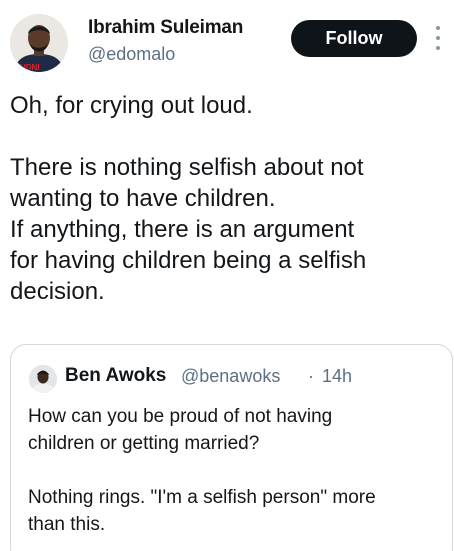 The width and height of the screenshot is (454, 551). What do you see at coordinates (30, 67) in the screenshot?
I see `avatar-shirt-text: UDNI` at bounding box center [30, 67].